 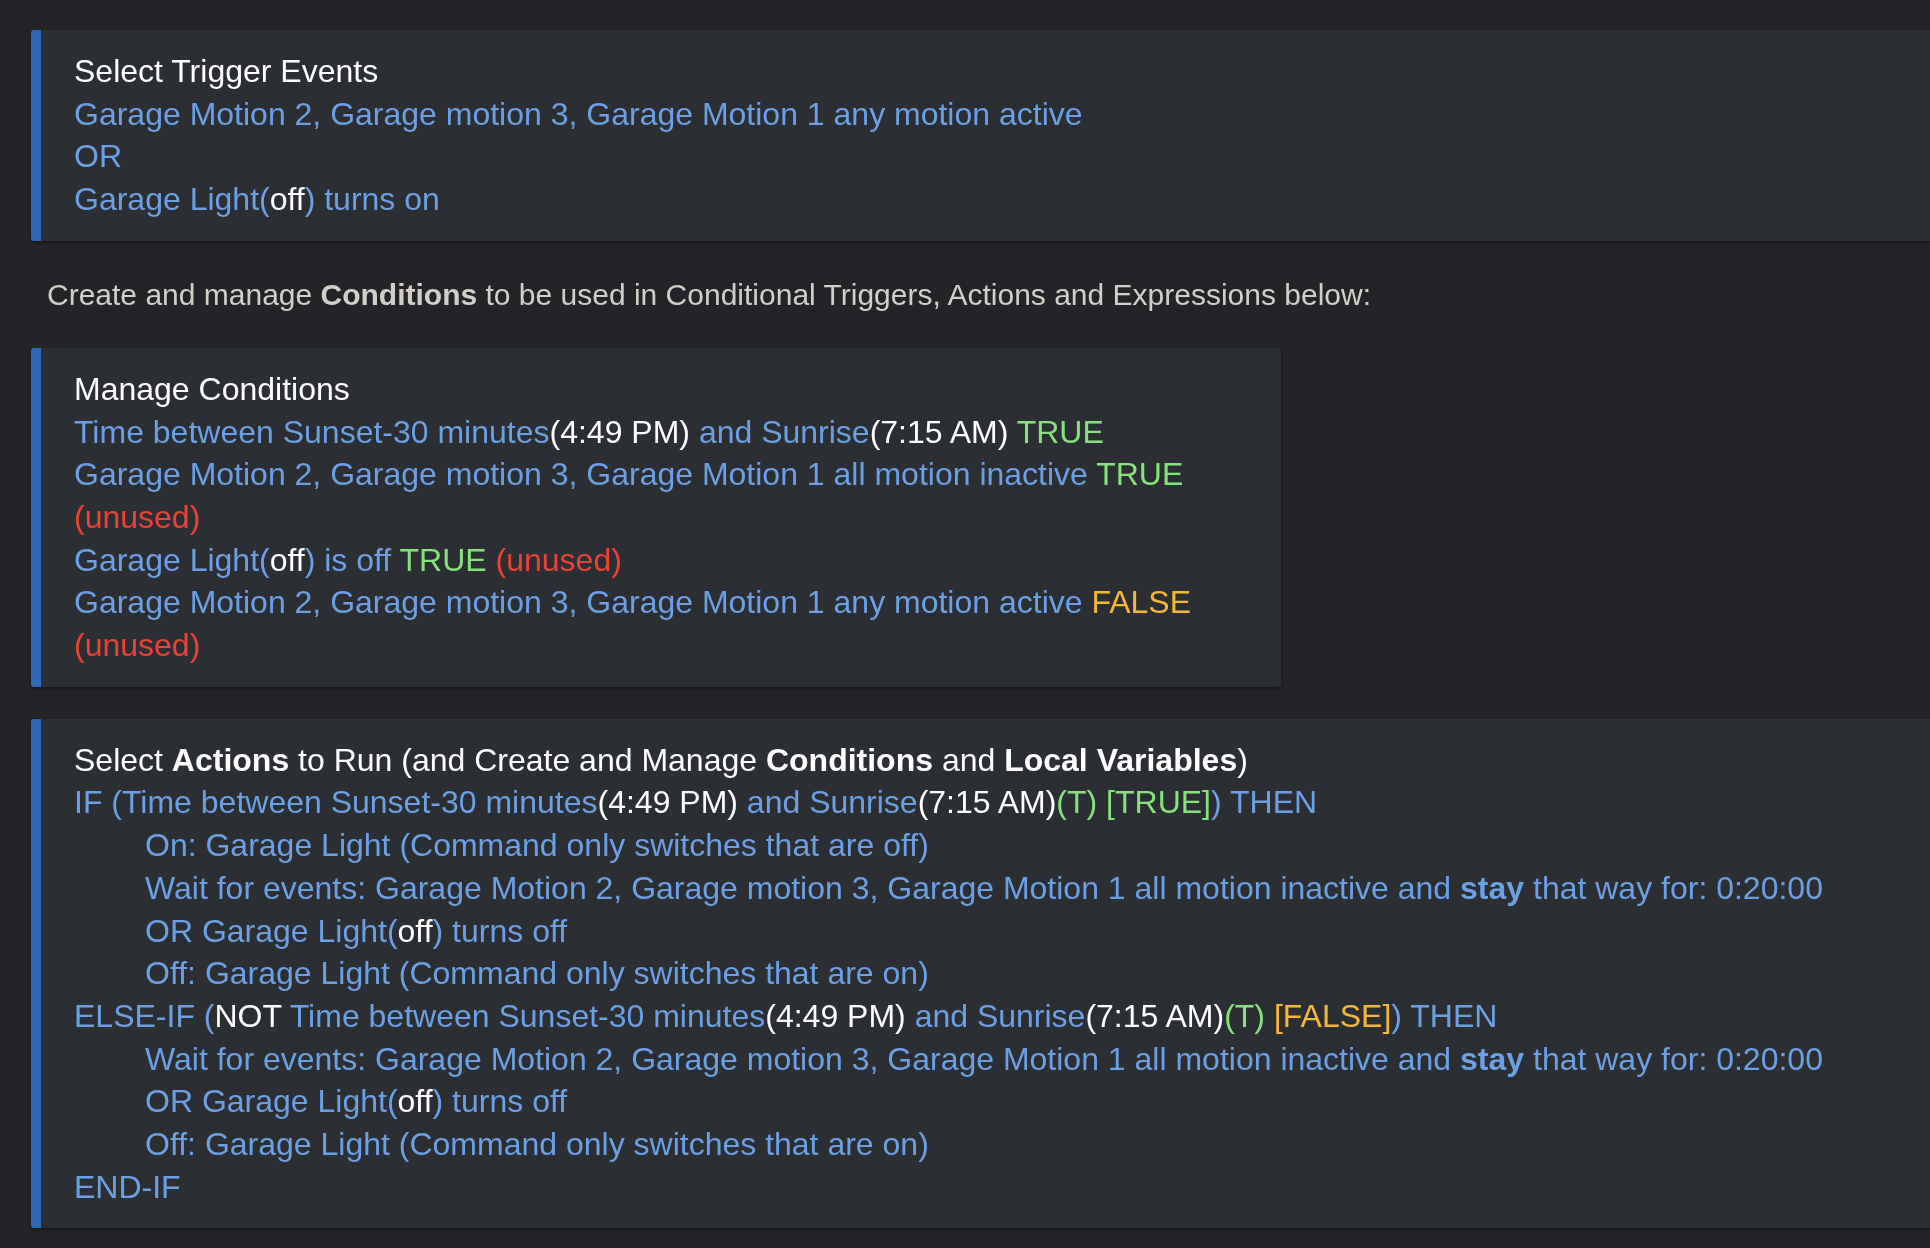 What do you see at coordinates (786, 1016) in the screenshot?
I see `action-line: ELSE-IF (NOT Time between Sunset-30 minutes(4:49 PM) and Sunrise(7:15 AM)(T) [FALSE]) THEN` at bounding box center [786, 1016].